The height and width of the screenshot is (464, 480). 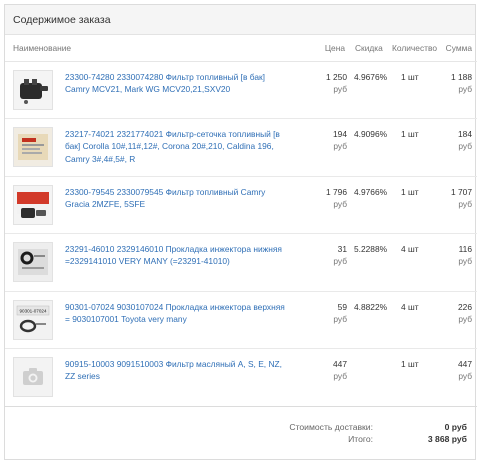 I want to click on order-total-row: Итого: 3 868 руб, so click(x=239, y=440).